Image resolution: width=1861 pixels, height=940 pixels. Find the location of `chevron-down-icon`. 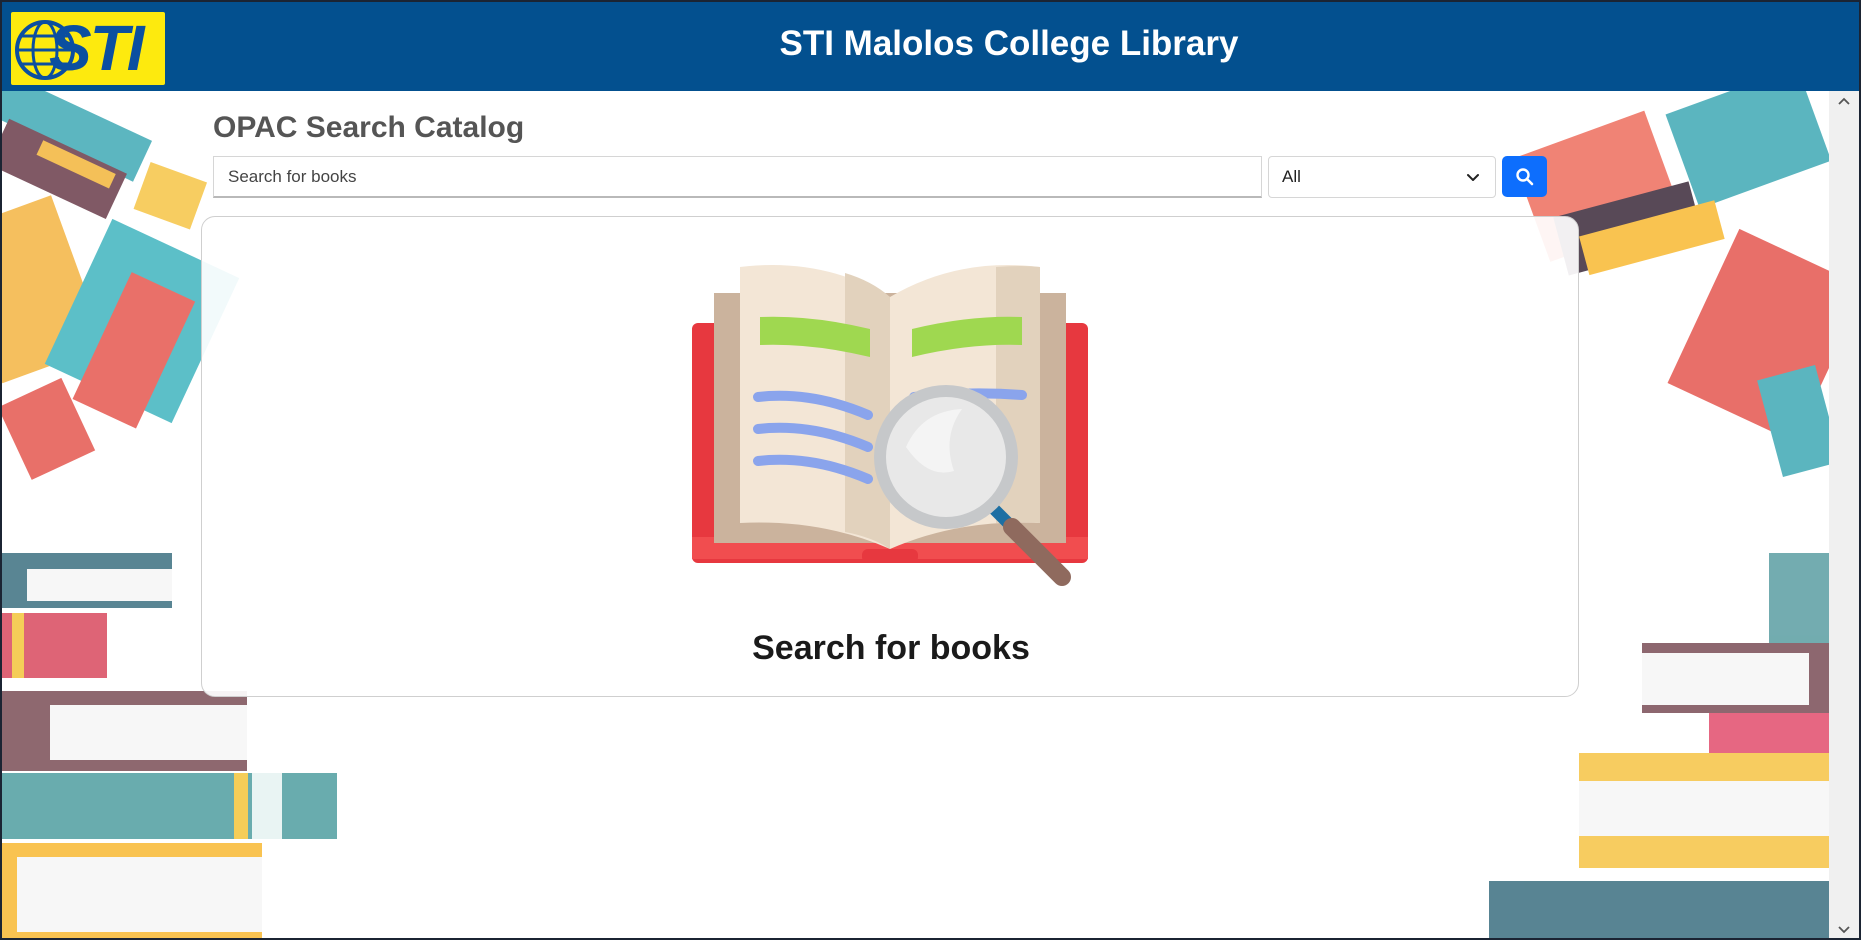

chevron-down-icon is located at coordinates (1473, 177).